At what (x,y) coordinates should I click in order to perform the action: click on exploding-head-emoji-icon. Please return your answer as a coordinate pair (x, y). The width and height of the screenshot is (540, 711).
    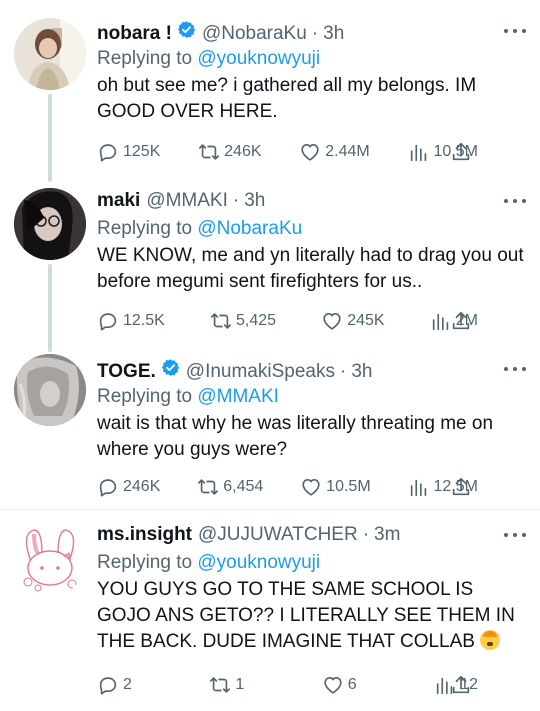
    Looking at the image, I should click on (490, 640).